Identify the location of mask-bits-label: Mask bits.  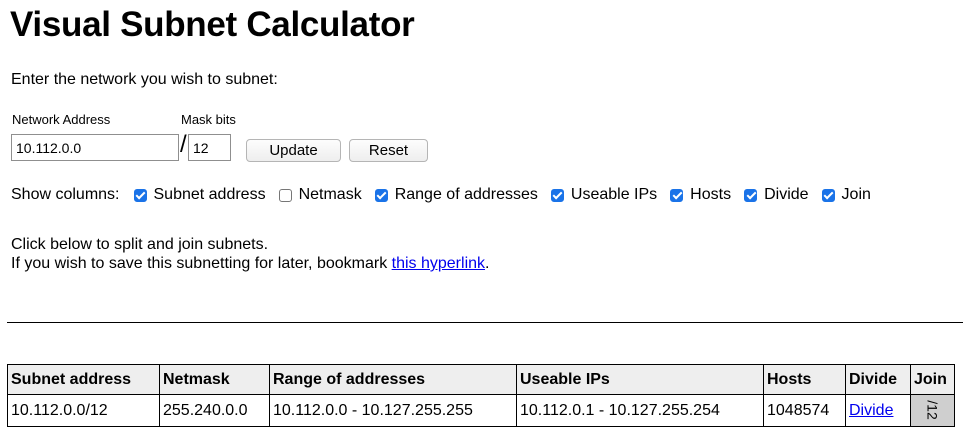
(208, 119).